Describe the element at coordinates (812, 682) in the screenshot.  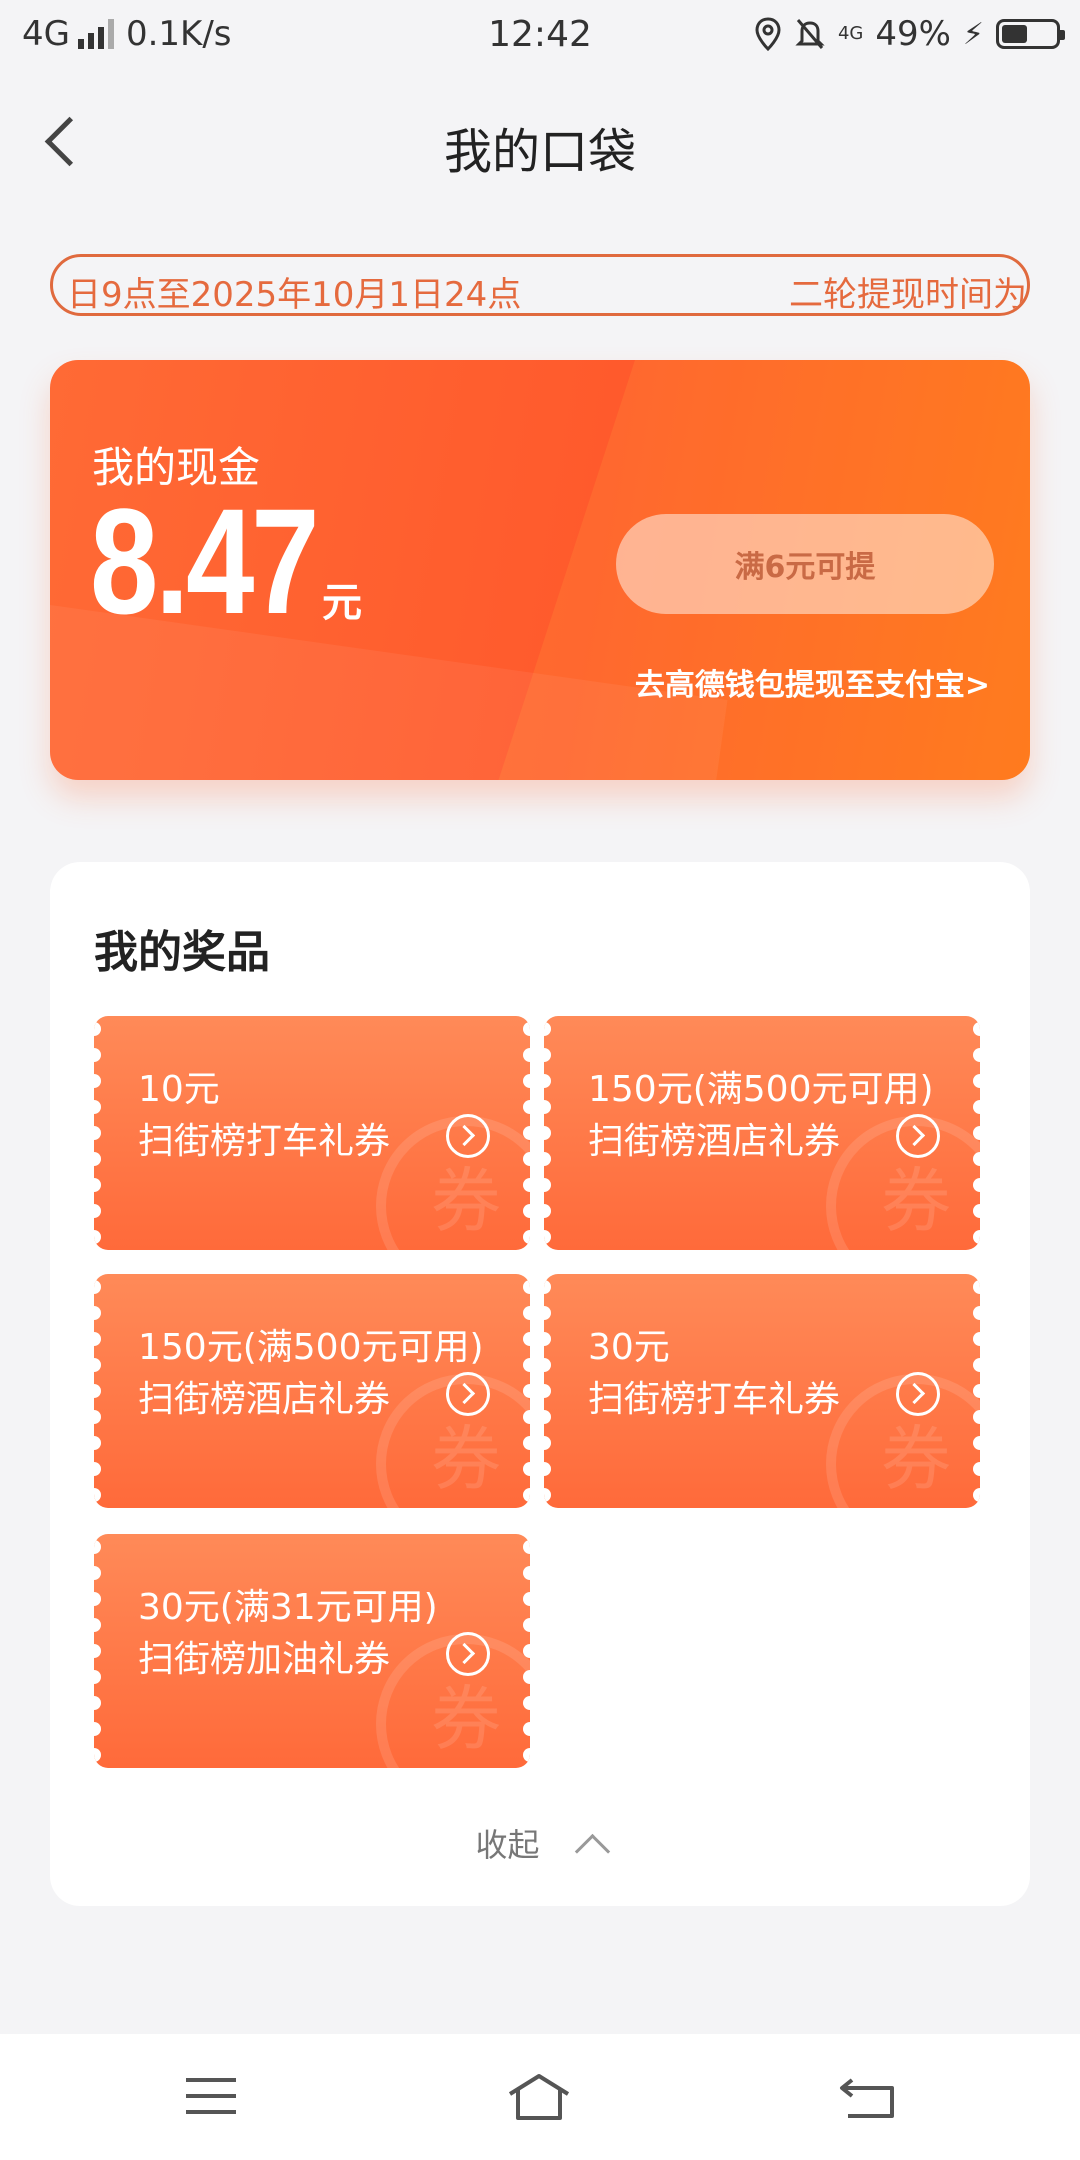
I see `wallet-withdraw-link: 去高德钱包提现至支付宝>` at that location.